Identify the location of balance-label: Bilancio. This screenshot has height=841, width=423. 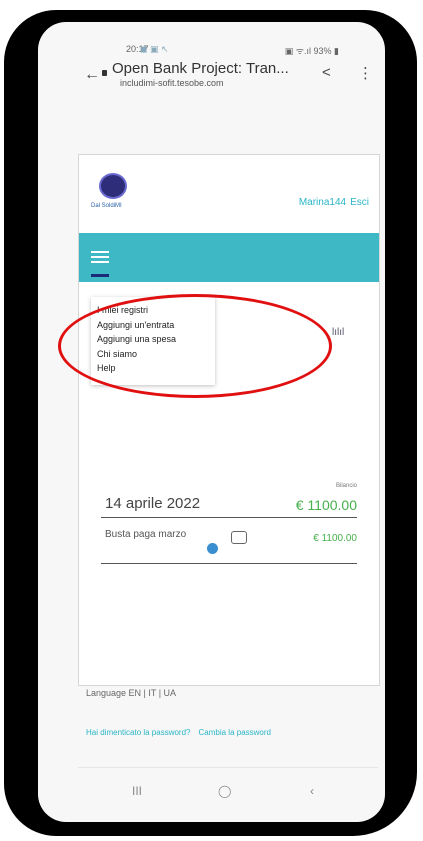
(346, 486).